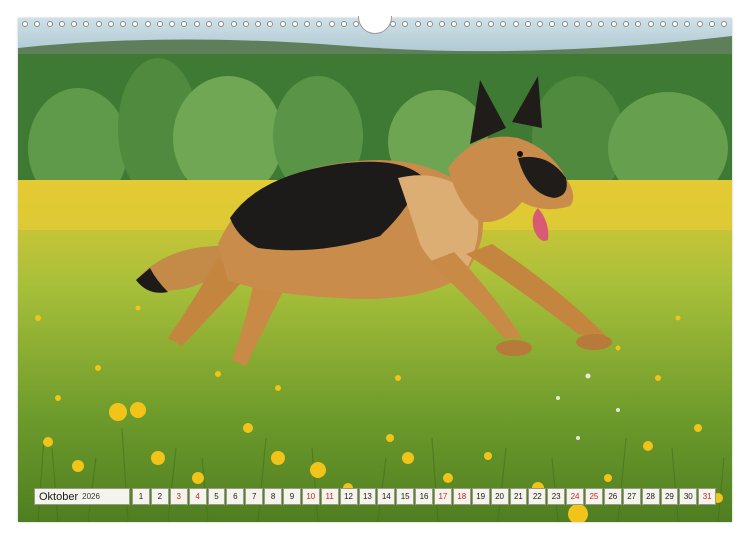  Describe the element at coordinates (688, 496) in the screenshot. I see `day-cell: 30` at that location.